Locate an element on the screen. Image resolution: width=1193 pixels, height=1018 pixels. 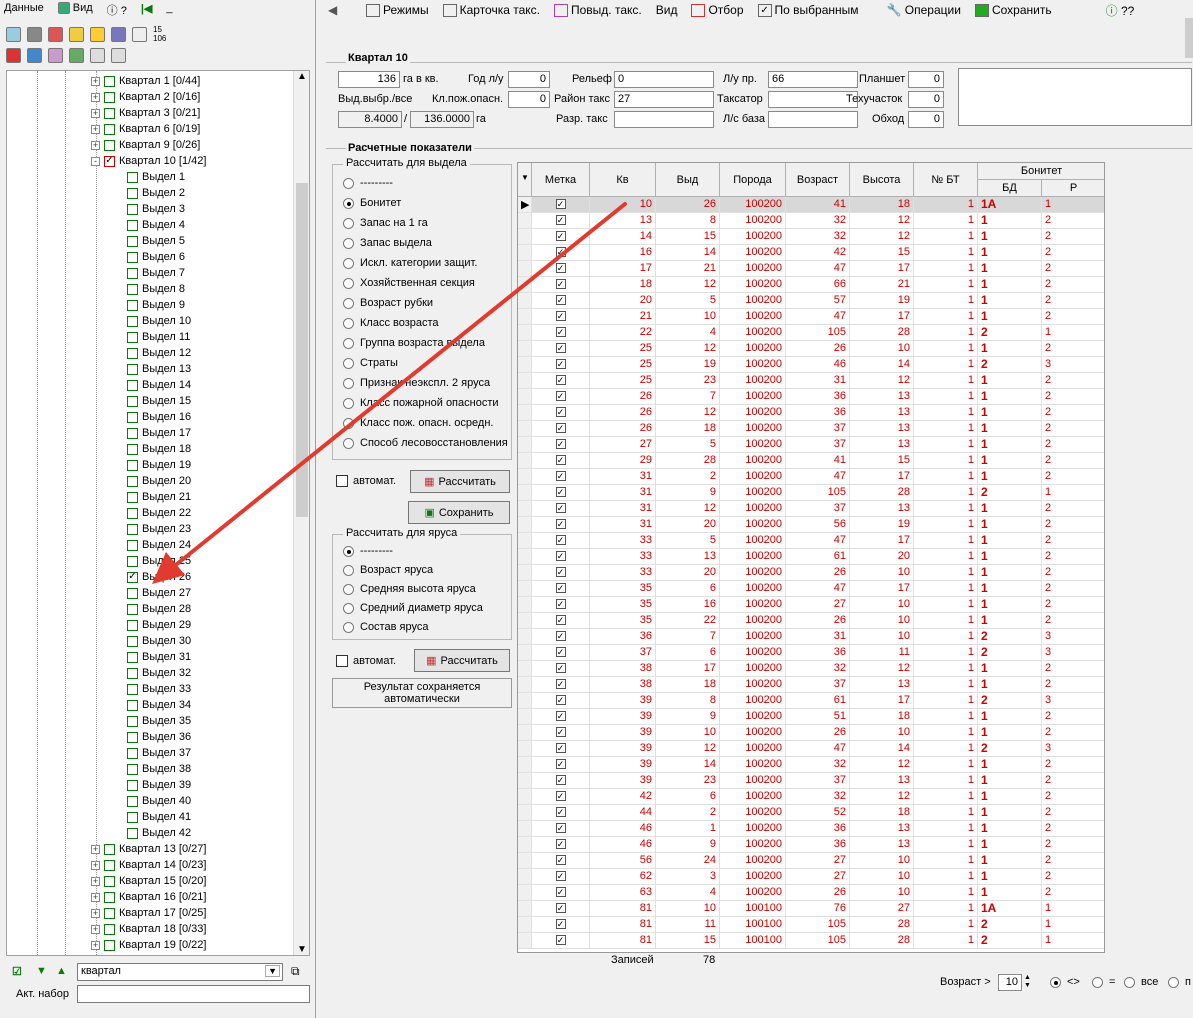
table-row: ✓ 25 23 100200 31 12 1 1 2 is located at coordinates (811, 381).